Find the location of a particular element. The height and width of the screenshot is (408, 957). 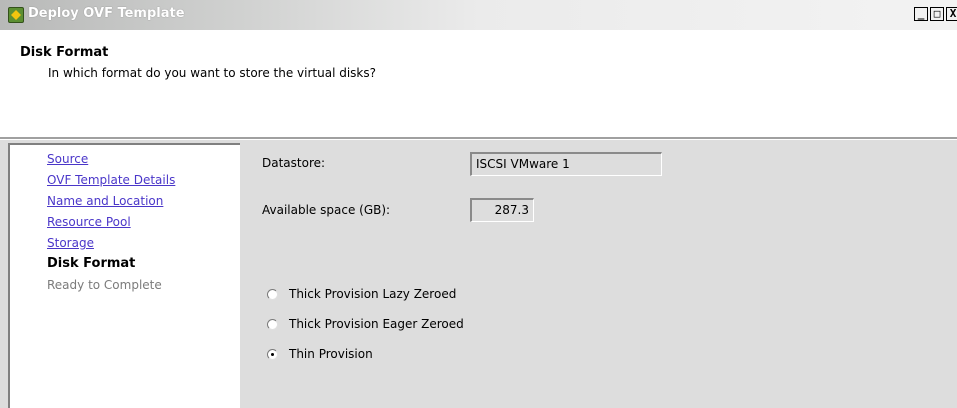

minimize-button: _ is located at coordinates (921, 14).